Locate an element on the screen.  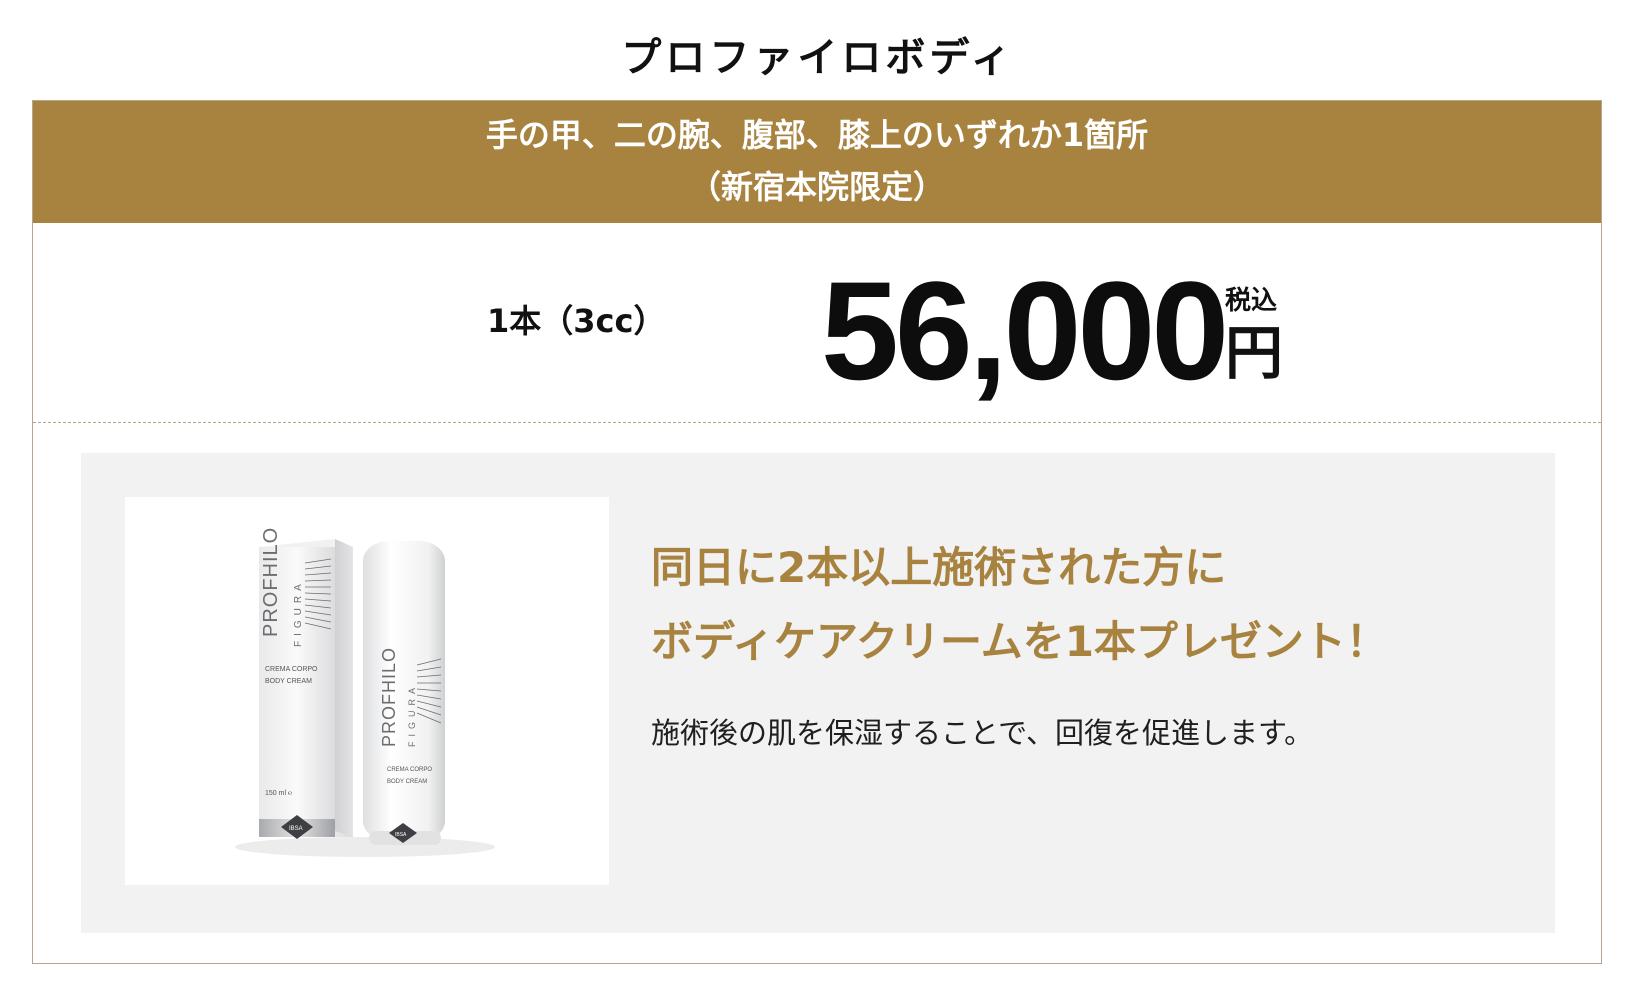
promo-headline-line-2: ボディケアクリームを1本プレゼント！ is located at coordinates (1019, 641).